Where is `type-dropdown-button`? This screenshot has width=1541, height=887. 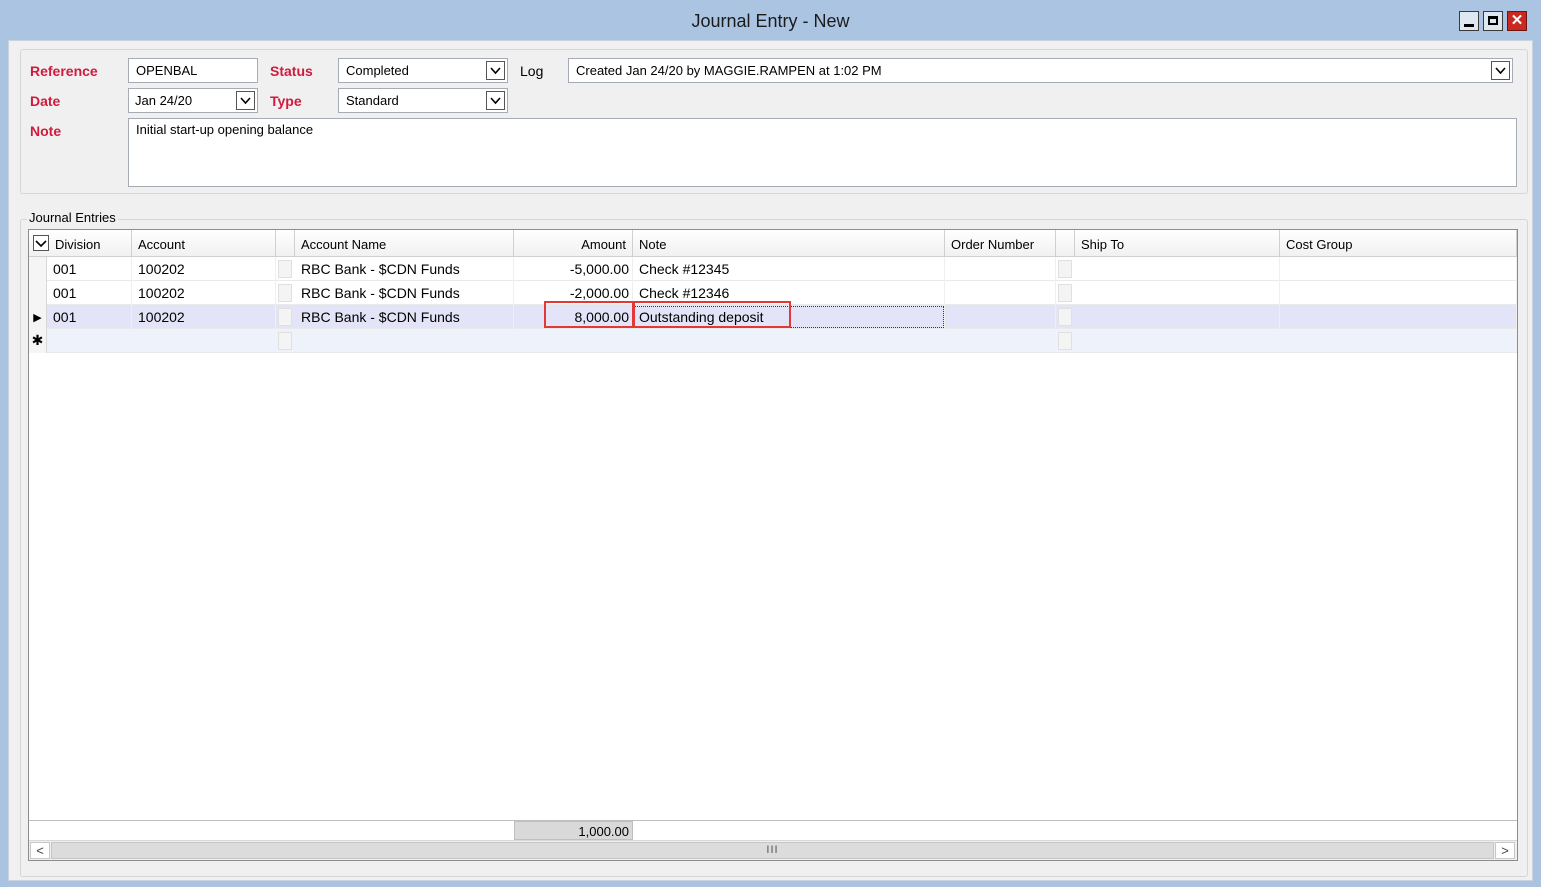
type-dropdown-button is located at coordinates (495, 100).